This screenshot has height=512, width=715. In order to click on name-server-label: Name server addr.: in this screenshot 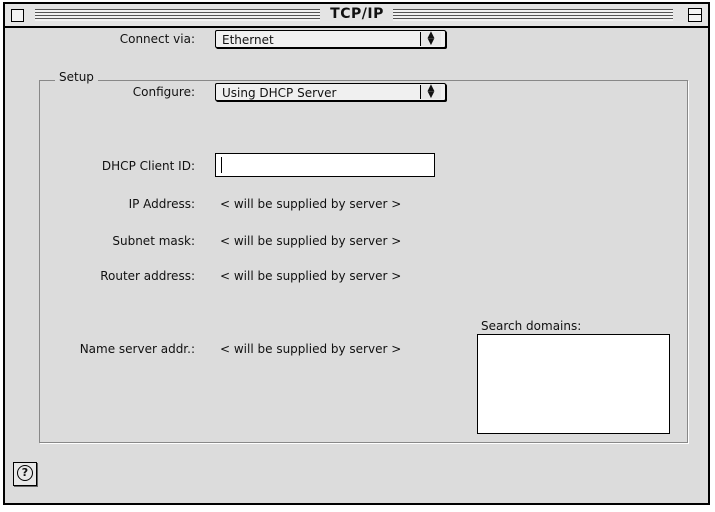, I will do `click(137, 349)`.